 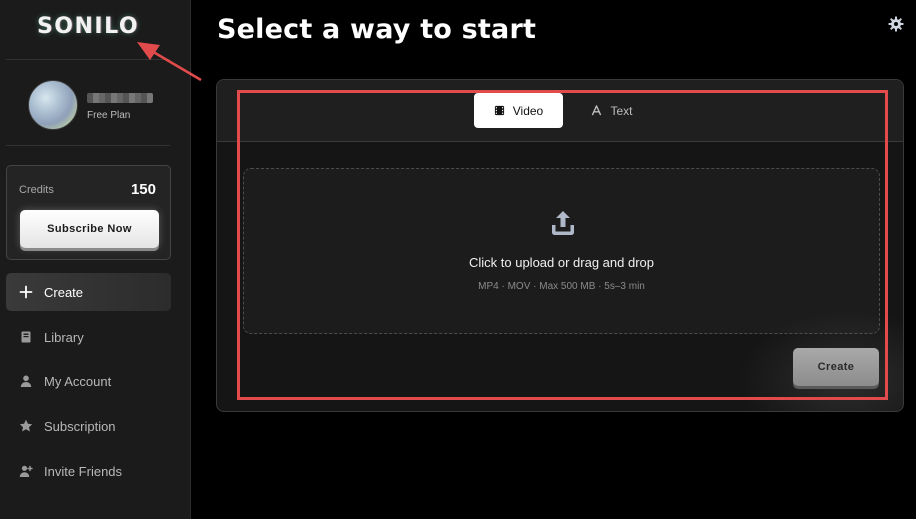 What do you see at coordinates (143, 189) in the screenshot?
I see `credits-value: 150` at bounding box center [143, 189].